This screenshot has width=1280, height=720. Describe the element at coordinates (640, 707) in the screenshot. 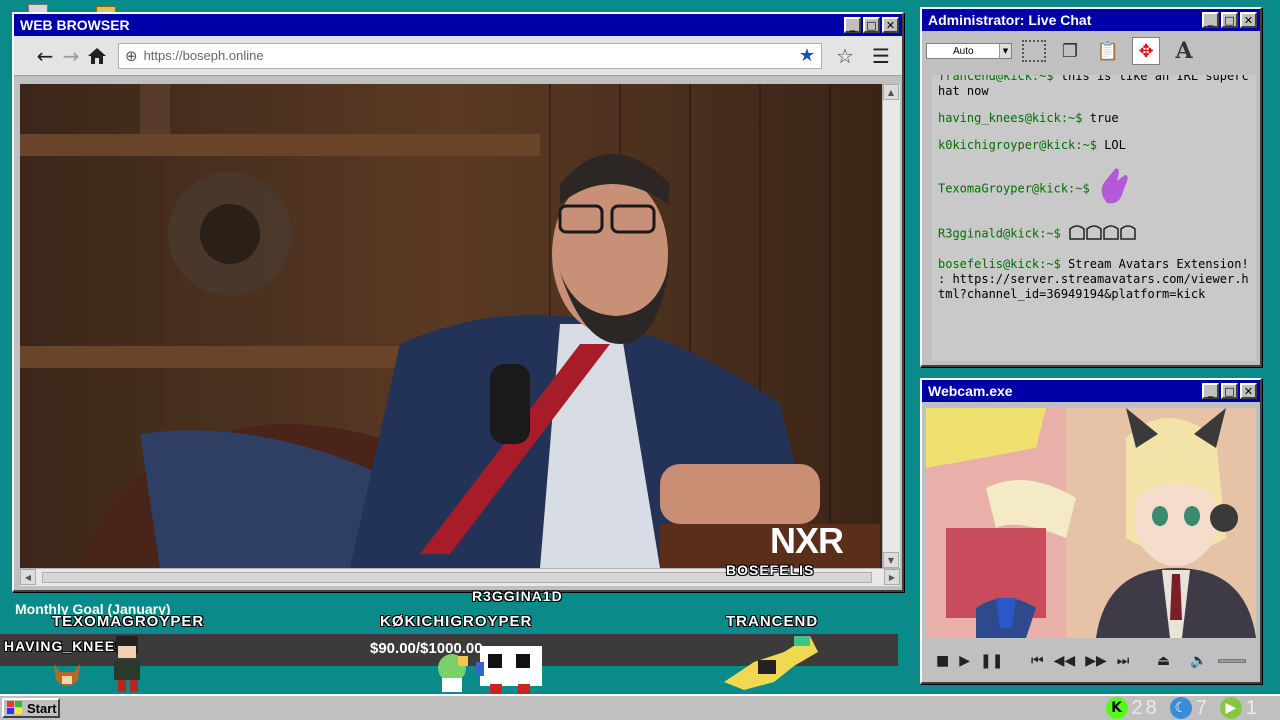

I see `taskbar: Start K 28 ☾ 7 ▶ 1` at that location.